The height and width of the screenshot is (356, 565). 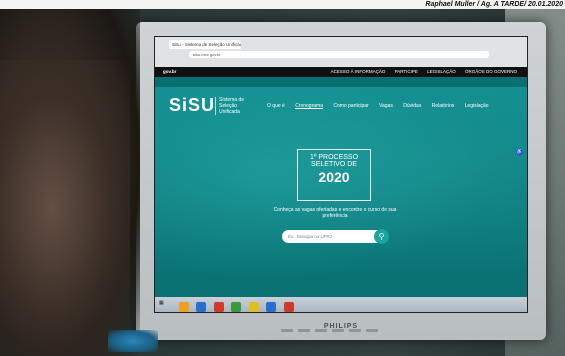 I want to click on site-tagline: Sistema de Seleção Unificada, so click(x=237, y=106).